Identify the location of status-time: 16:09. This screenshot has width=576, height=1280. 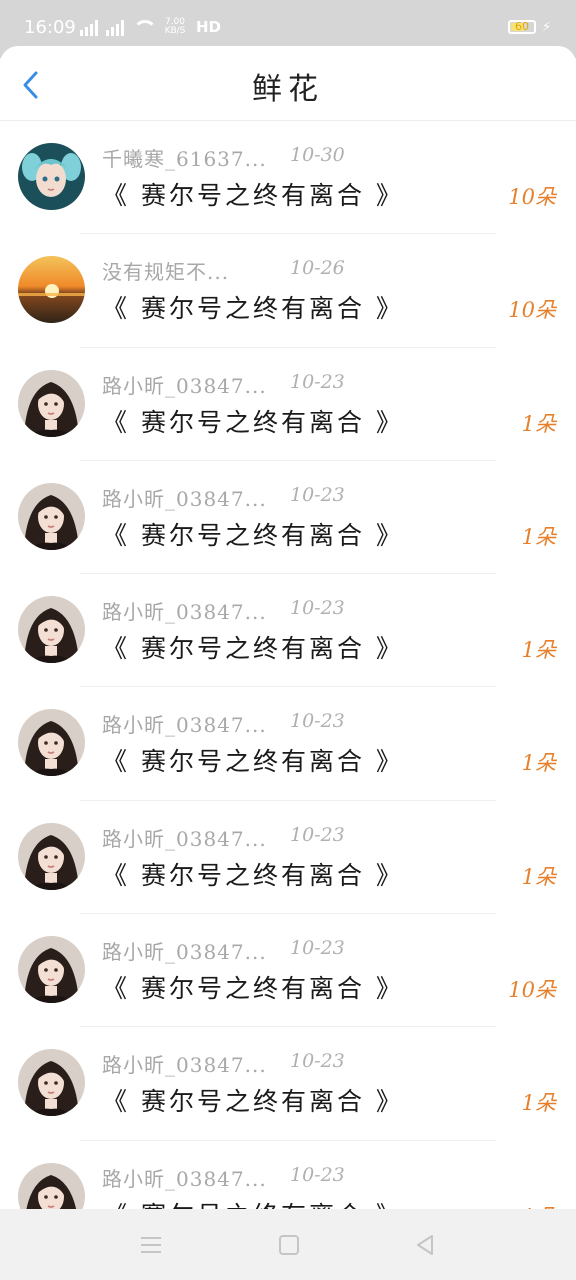
(50, 27).